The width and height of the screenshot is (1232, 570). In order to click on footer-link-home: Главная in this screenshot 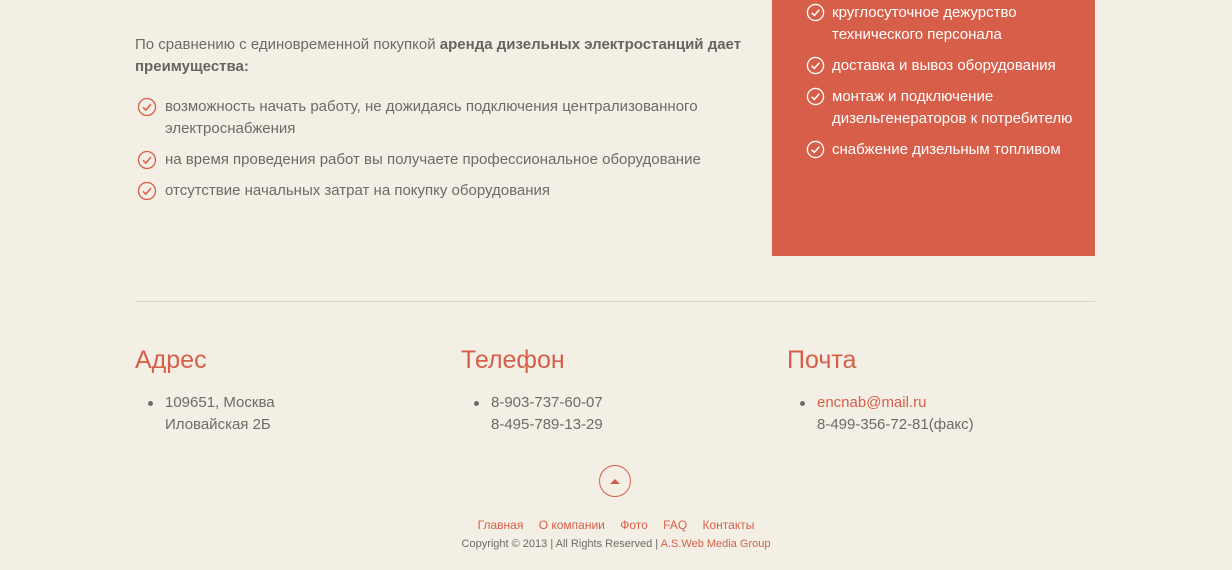, I will do `click(501, 525)`.